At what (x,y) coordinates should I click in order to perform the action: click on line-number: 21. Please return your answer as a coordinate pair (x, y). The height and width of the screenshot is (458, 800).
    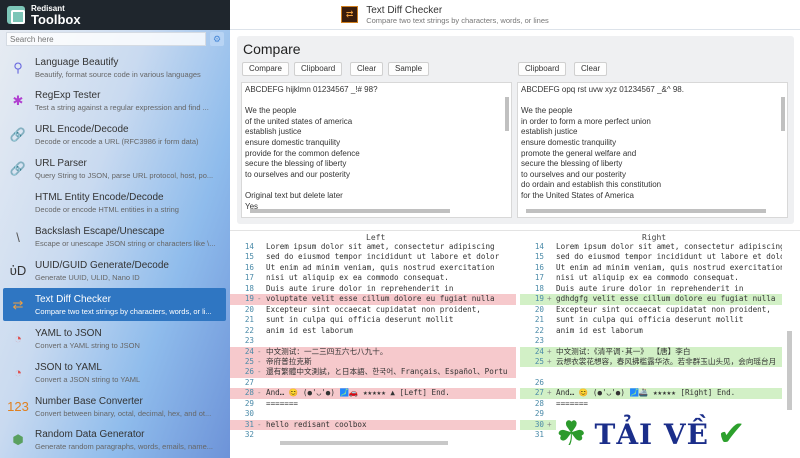
    Looking at the image, I should click on (539, 320).